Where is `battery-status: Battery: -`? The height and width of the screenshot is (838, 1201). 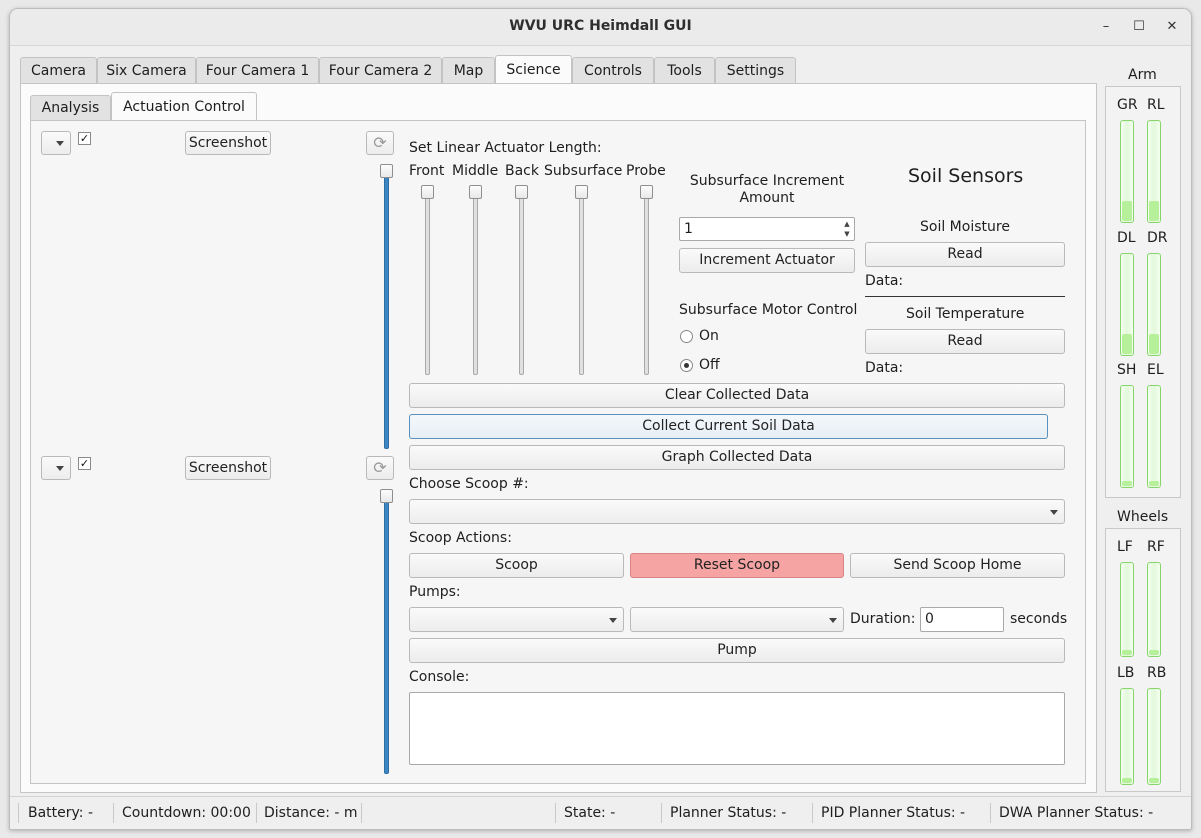 battery-status: Battery: - is located at coordinates (61, 813).